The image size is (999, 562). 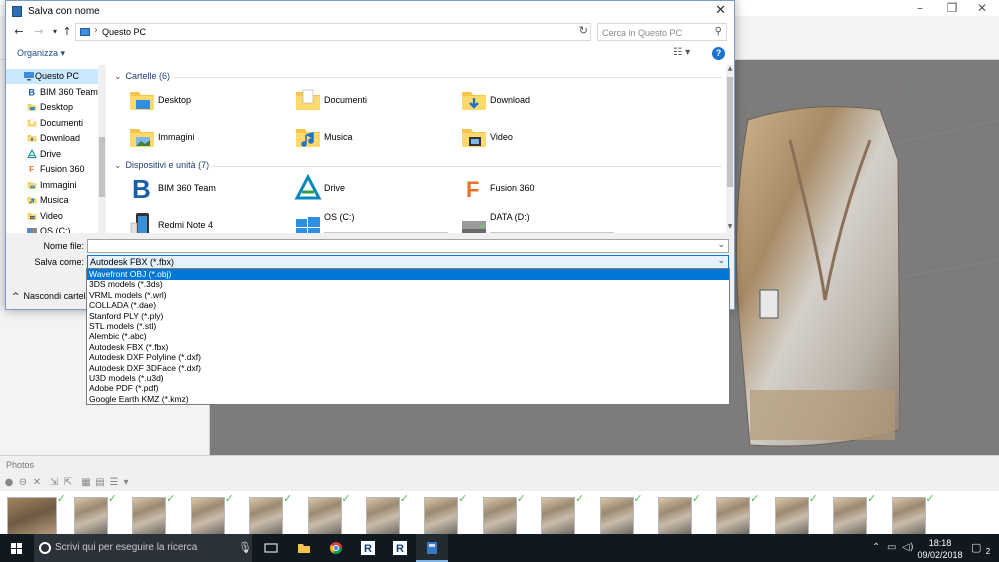 What do you see at coordinates (374, 188) in the screenshot?
I see `tile-drive: Drive` at bounding box center [374, 188].